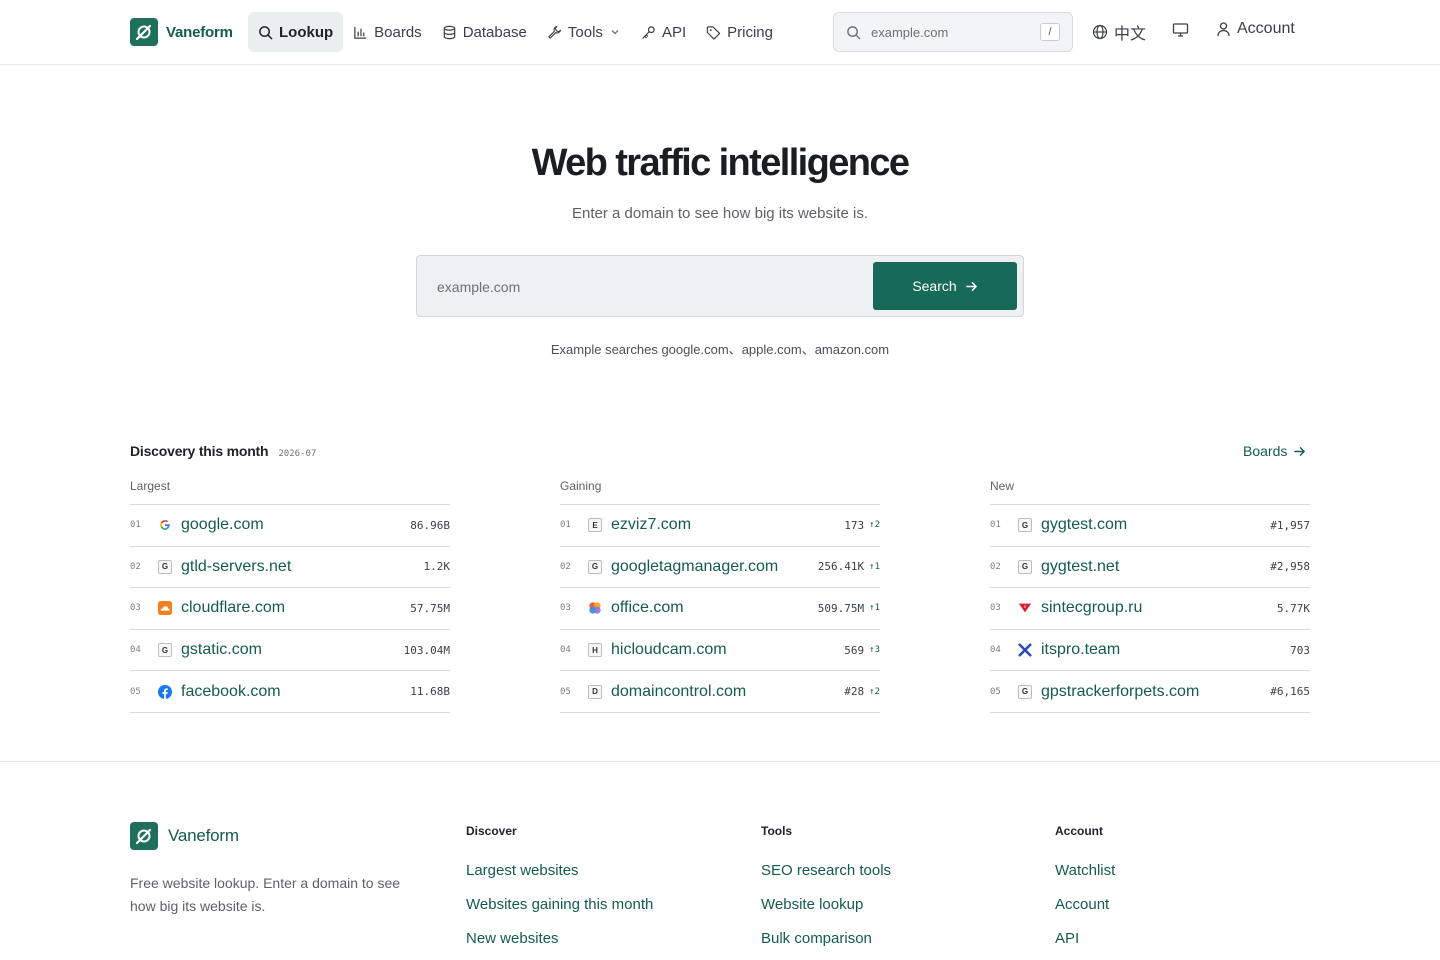 The height and width of the screenshot is (960, 1440). I want to click on boards-link-label: Boards, so click(1265, 451).